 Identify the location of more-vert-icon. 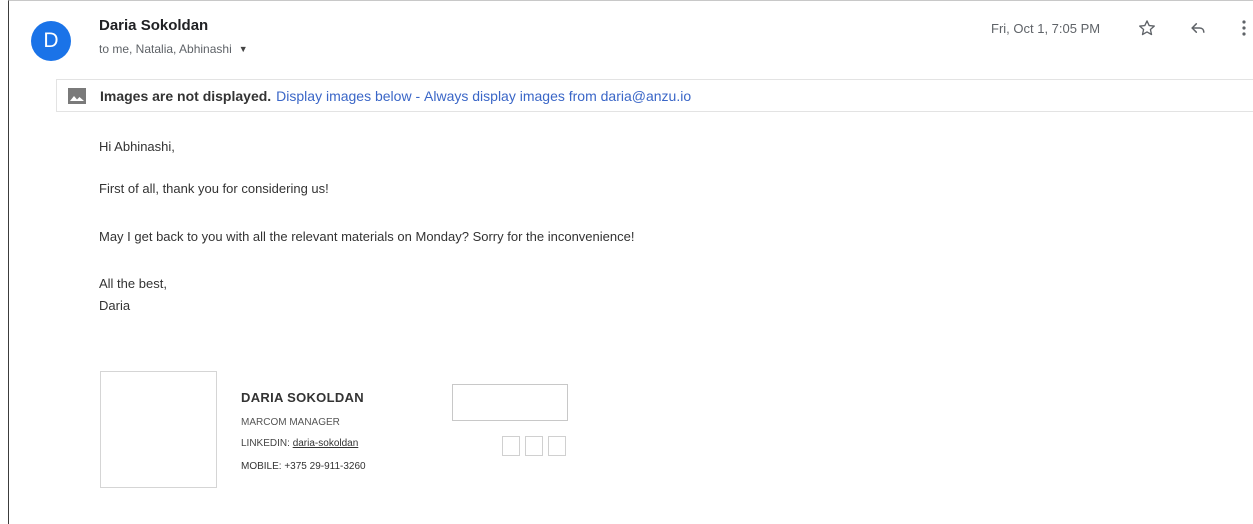
(1242, 28).